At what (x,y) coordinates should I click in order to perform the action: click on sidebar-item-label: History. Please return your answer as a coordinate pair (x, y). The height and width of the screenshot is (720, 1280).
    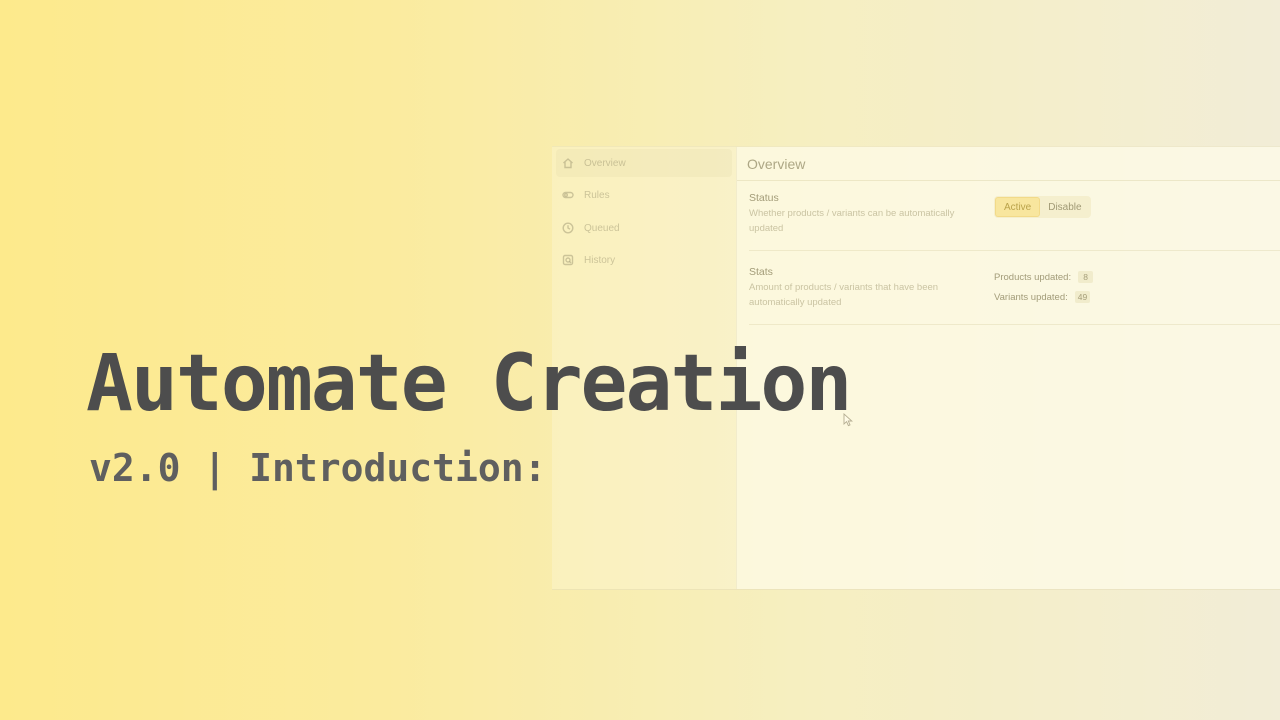
    Looking at the image, I should click on (600, 260).